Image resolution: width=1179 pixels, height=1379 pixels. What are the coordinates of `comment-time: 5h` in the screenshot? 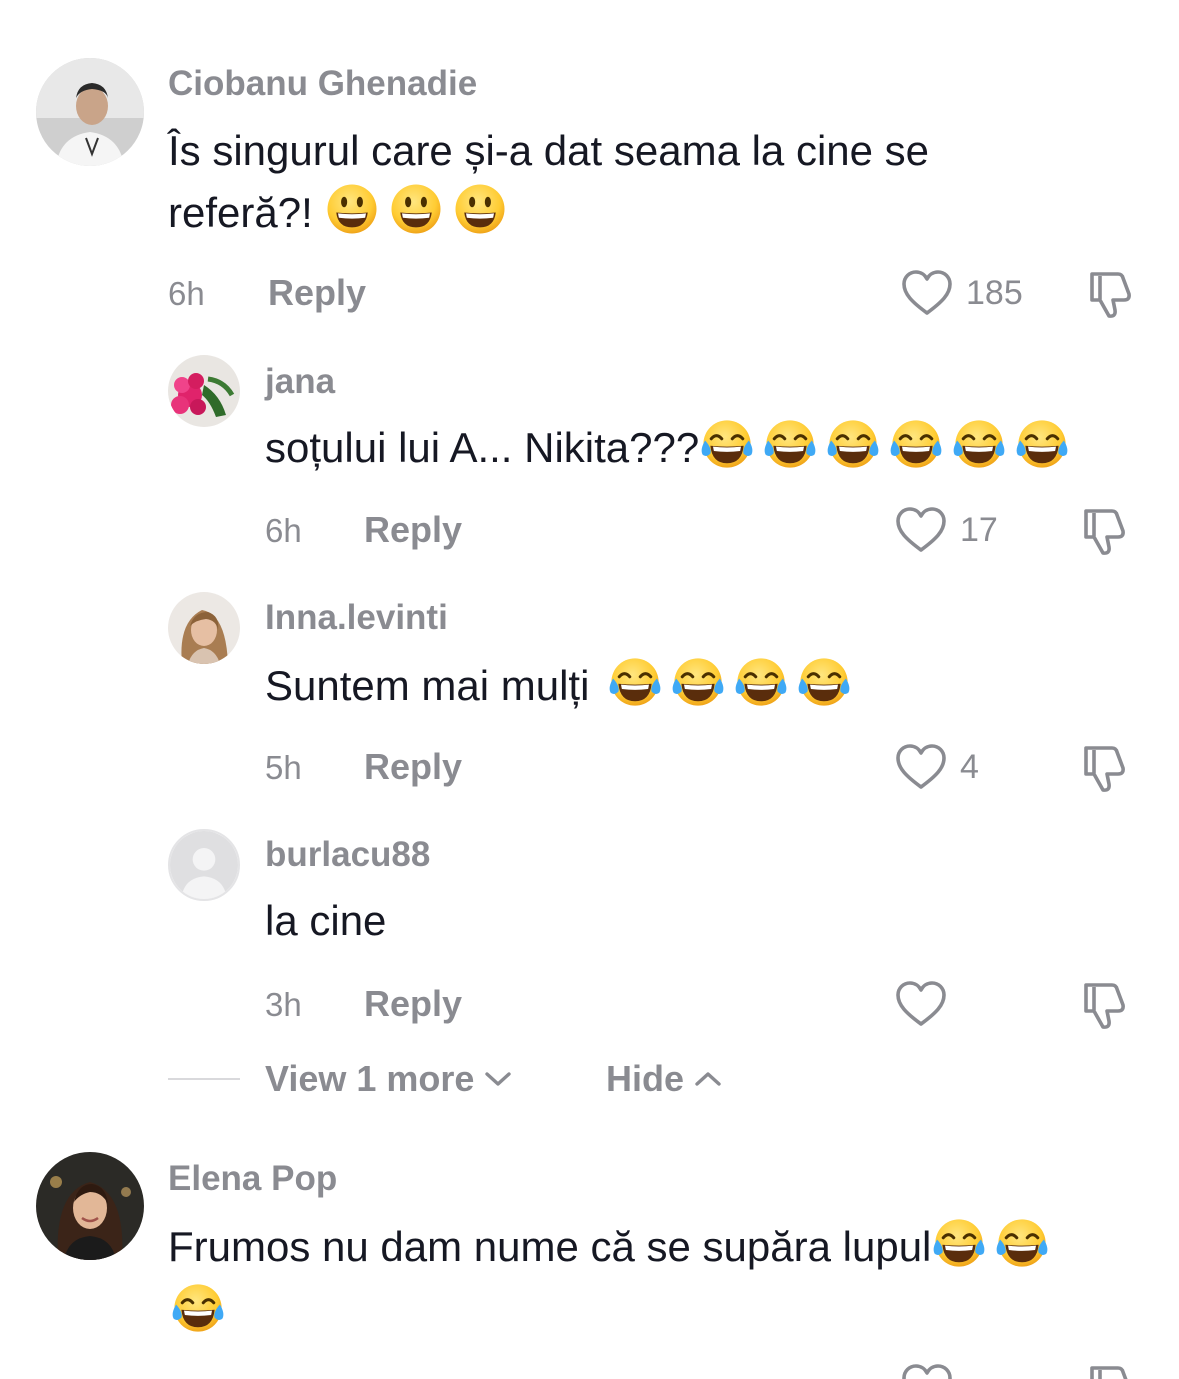 It's located at (283, 767).